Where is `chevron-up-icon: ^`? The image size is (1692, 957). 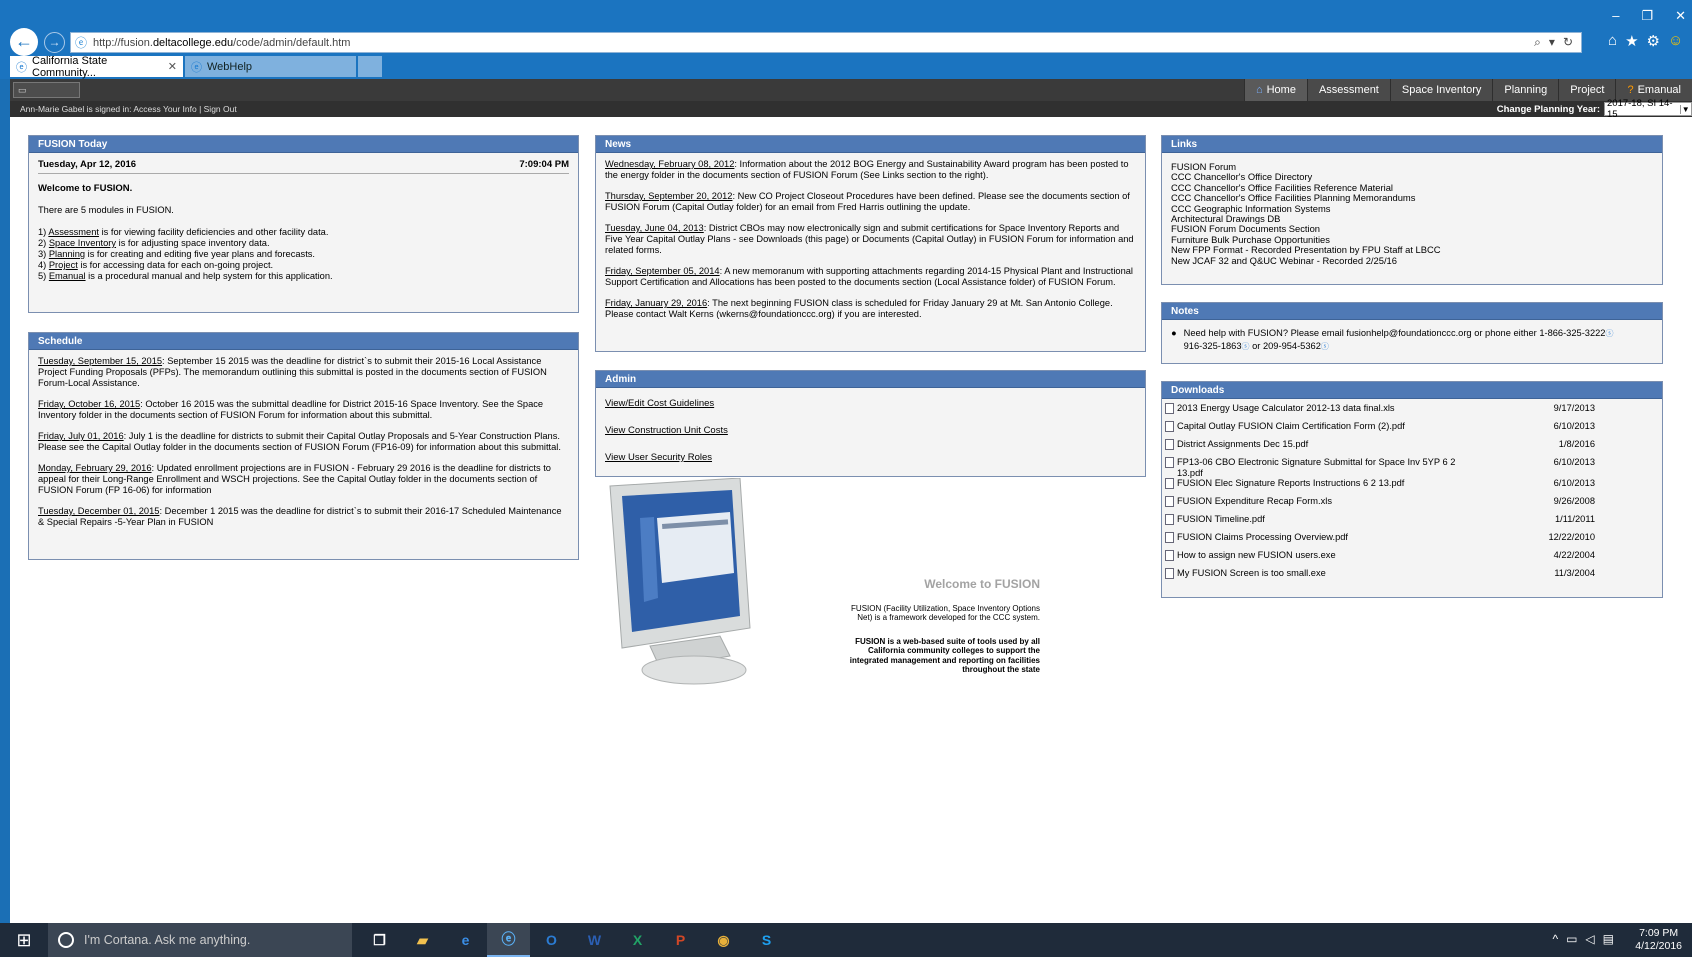
chevron-up-icon: ^ is located at coordinates (1555, 939).